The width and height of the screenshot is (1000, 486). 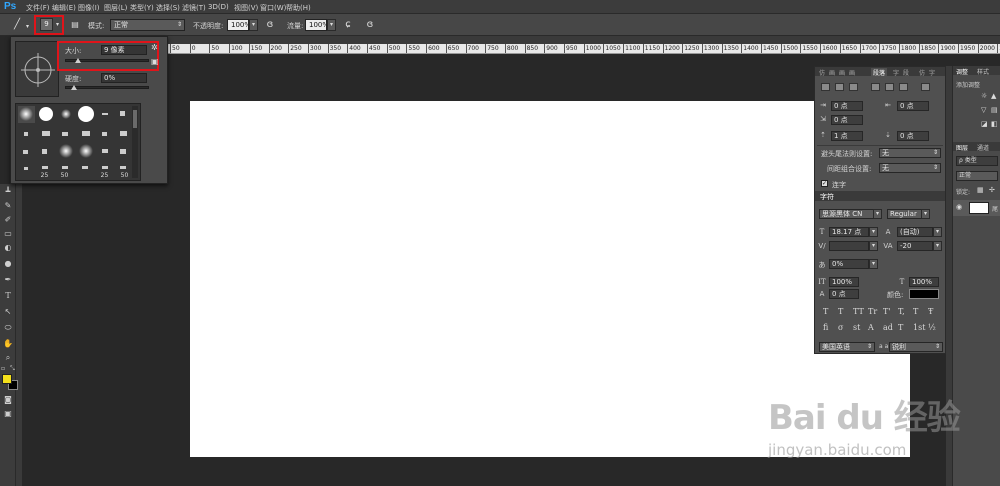 I want to click on hardness-slider-knob, so click(x=74, y=87).